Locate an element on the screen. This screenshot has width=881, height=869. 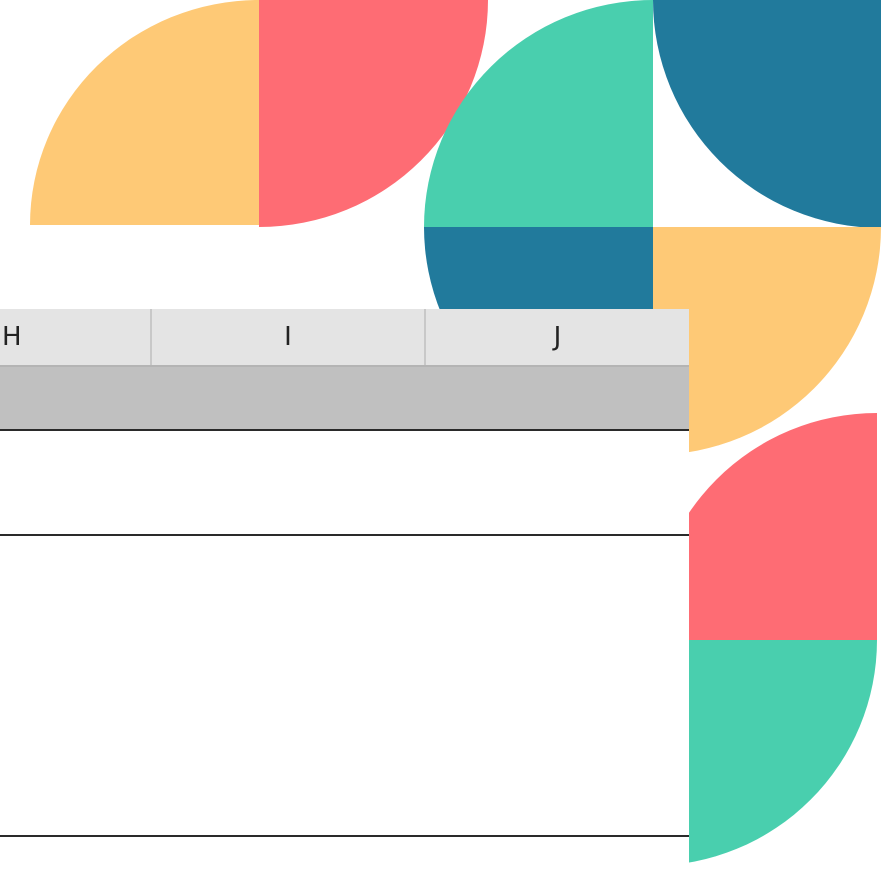
teal-quarter-shape is located at coordinates (767, 114).